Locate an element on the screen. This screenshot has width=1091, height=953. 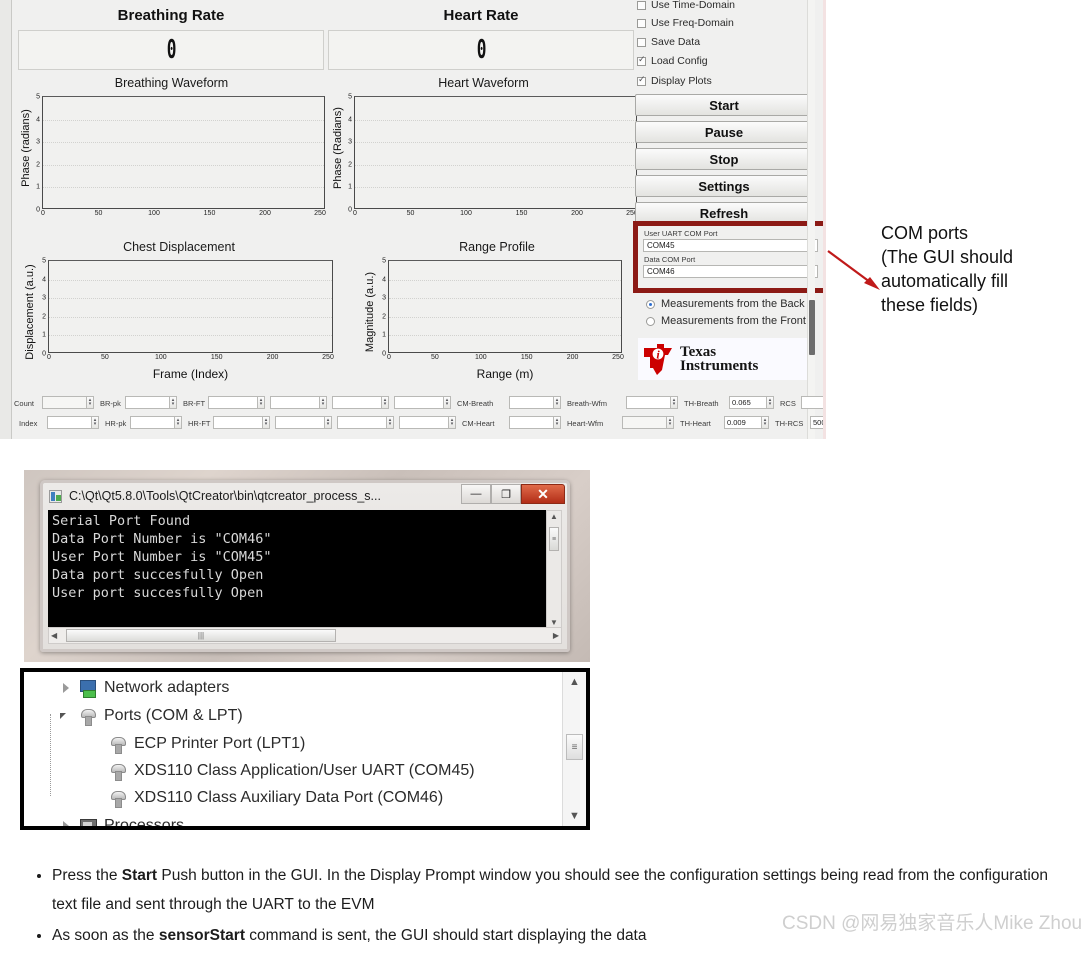
scroll-right-arrow-icon: ▶ is located at coordinates (556, 635).